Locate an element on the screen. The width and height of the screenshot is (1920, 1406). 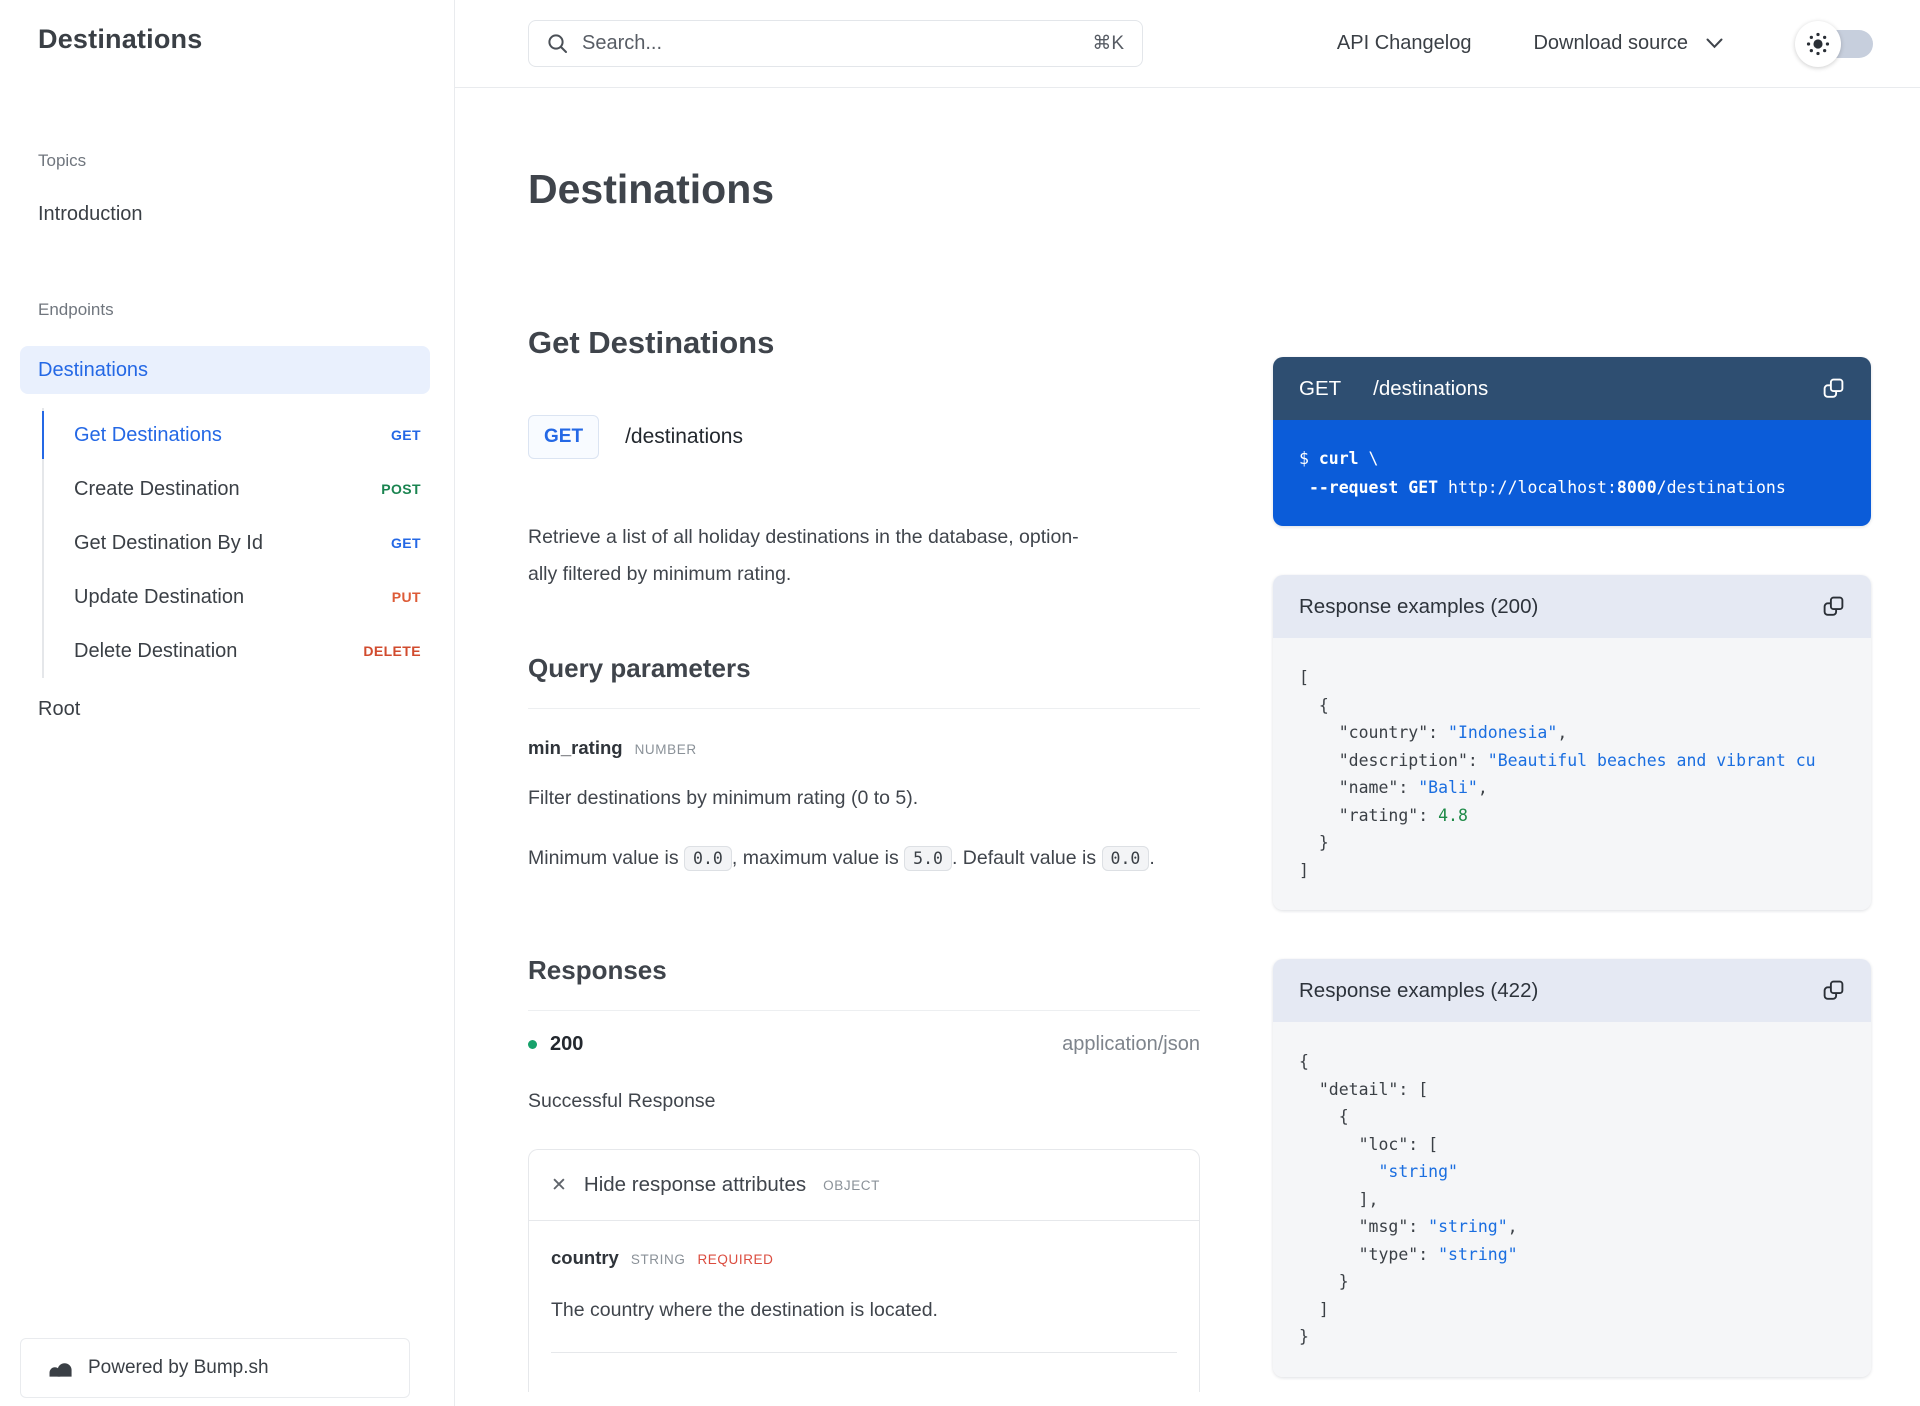
parameter-row: min_rating NUMBER is located at coordinates (864, 748).